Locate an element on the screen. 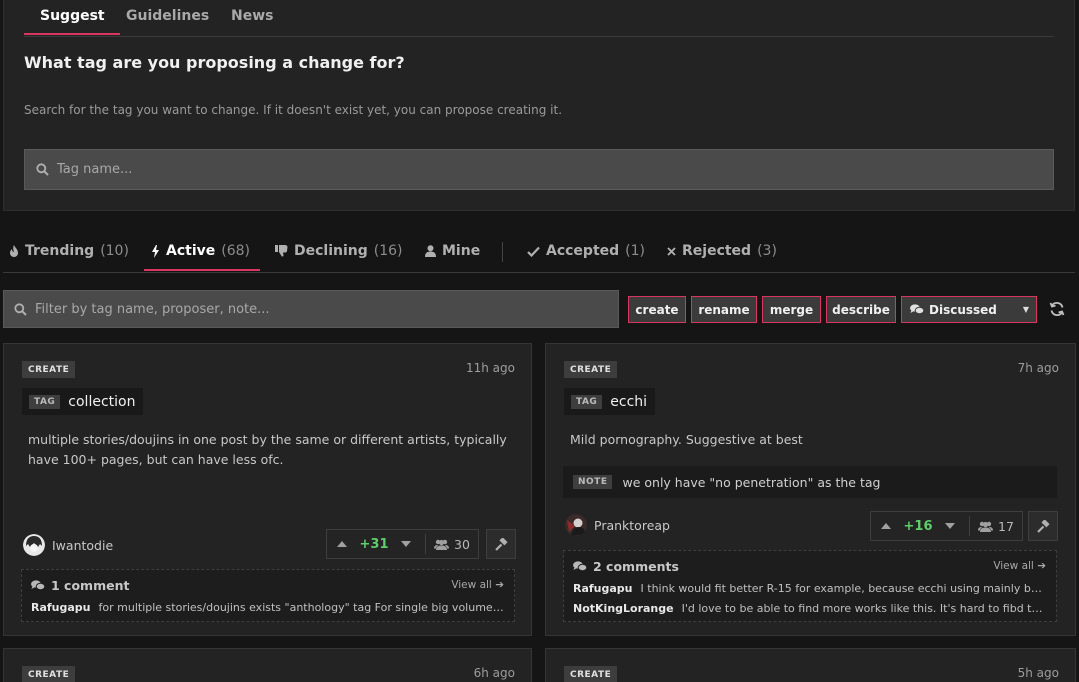 Image resolution: width=1079 pixels, height=682 pixels. tag-search-input is located at coordinates (547, 169).